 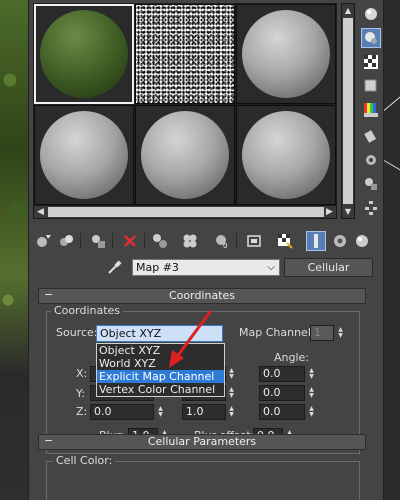 I want to click on cellular-rollout: − Cellular Parameters, so click(x=202, y=442).